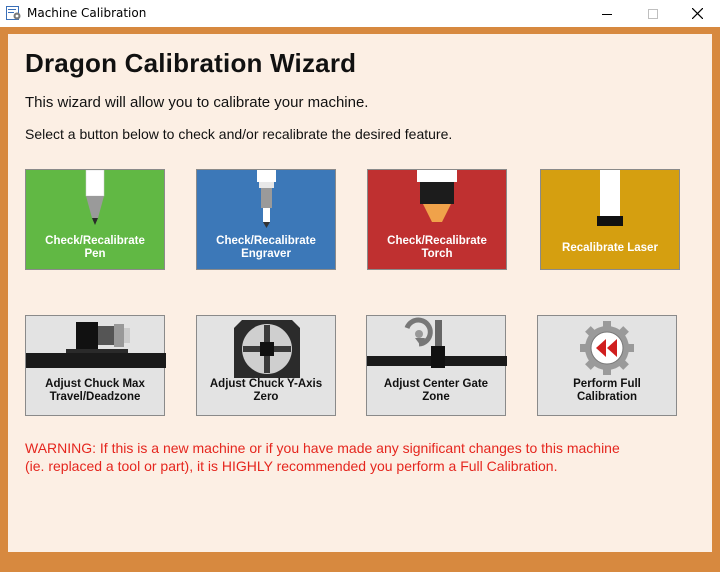 The image size is (720, 572). What do you see at coordinates (266, 365) in the screenshot?
I see `adjust-chuck-y-button: Adjust Chuck Y-Axis Zero` at bounding box center [266, 365].